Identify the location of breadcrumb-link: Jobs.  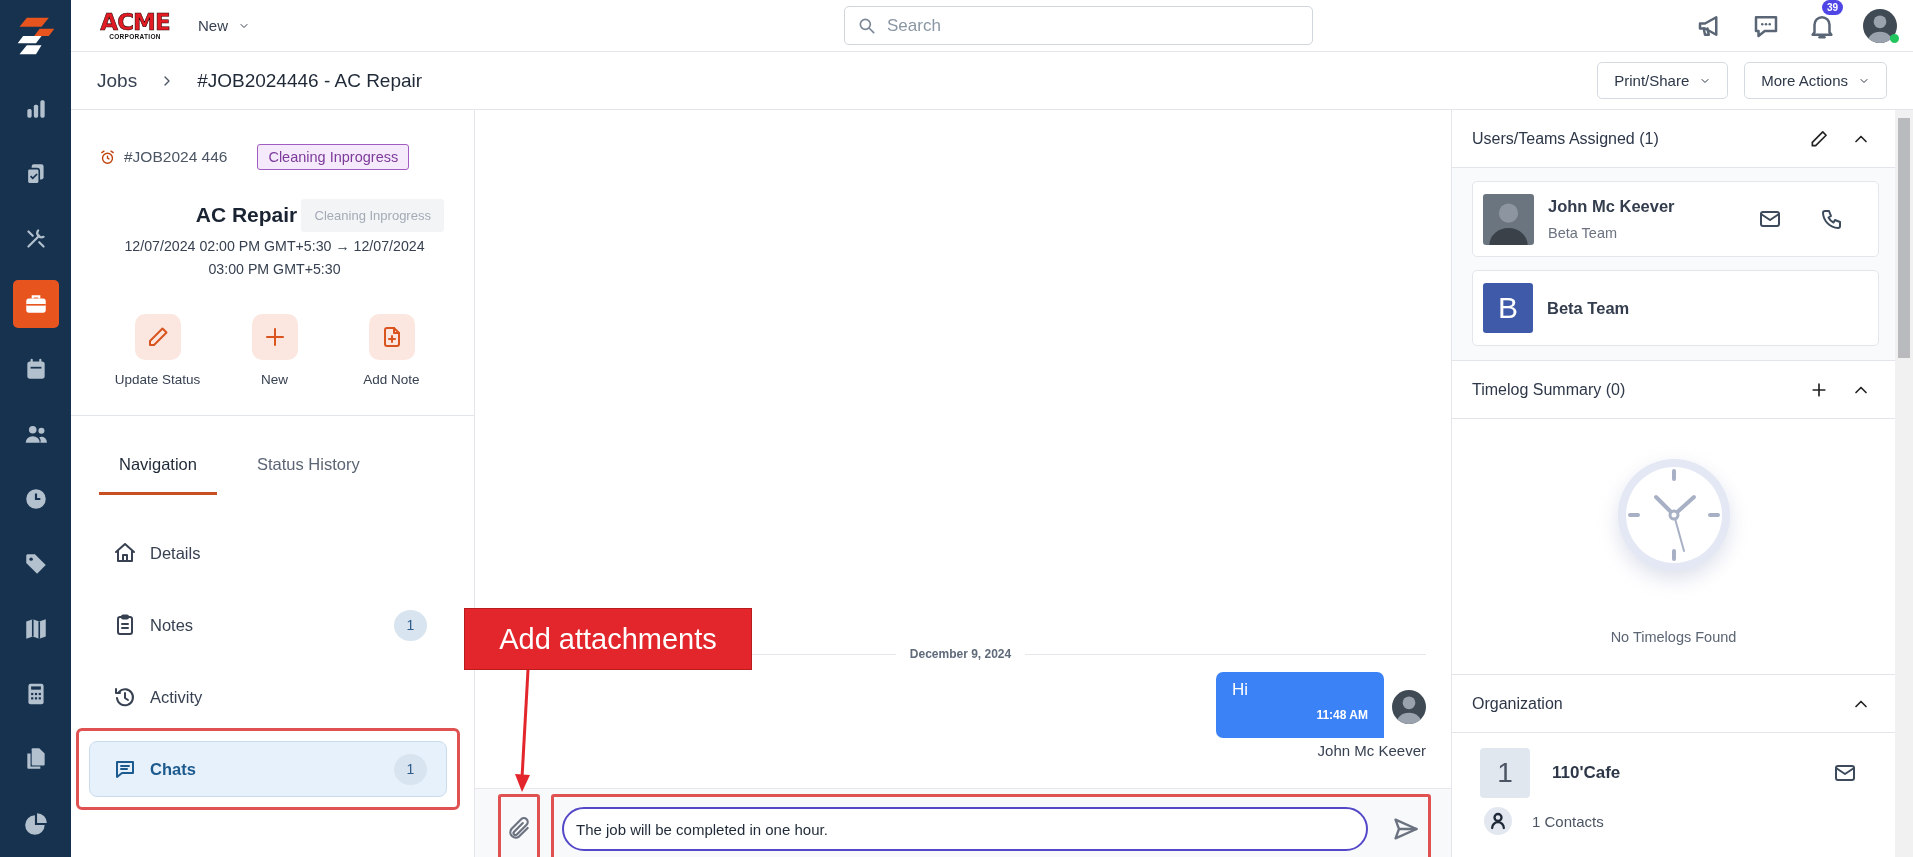
(117, 80).